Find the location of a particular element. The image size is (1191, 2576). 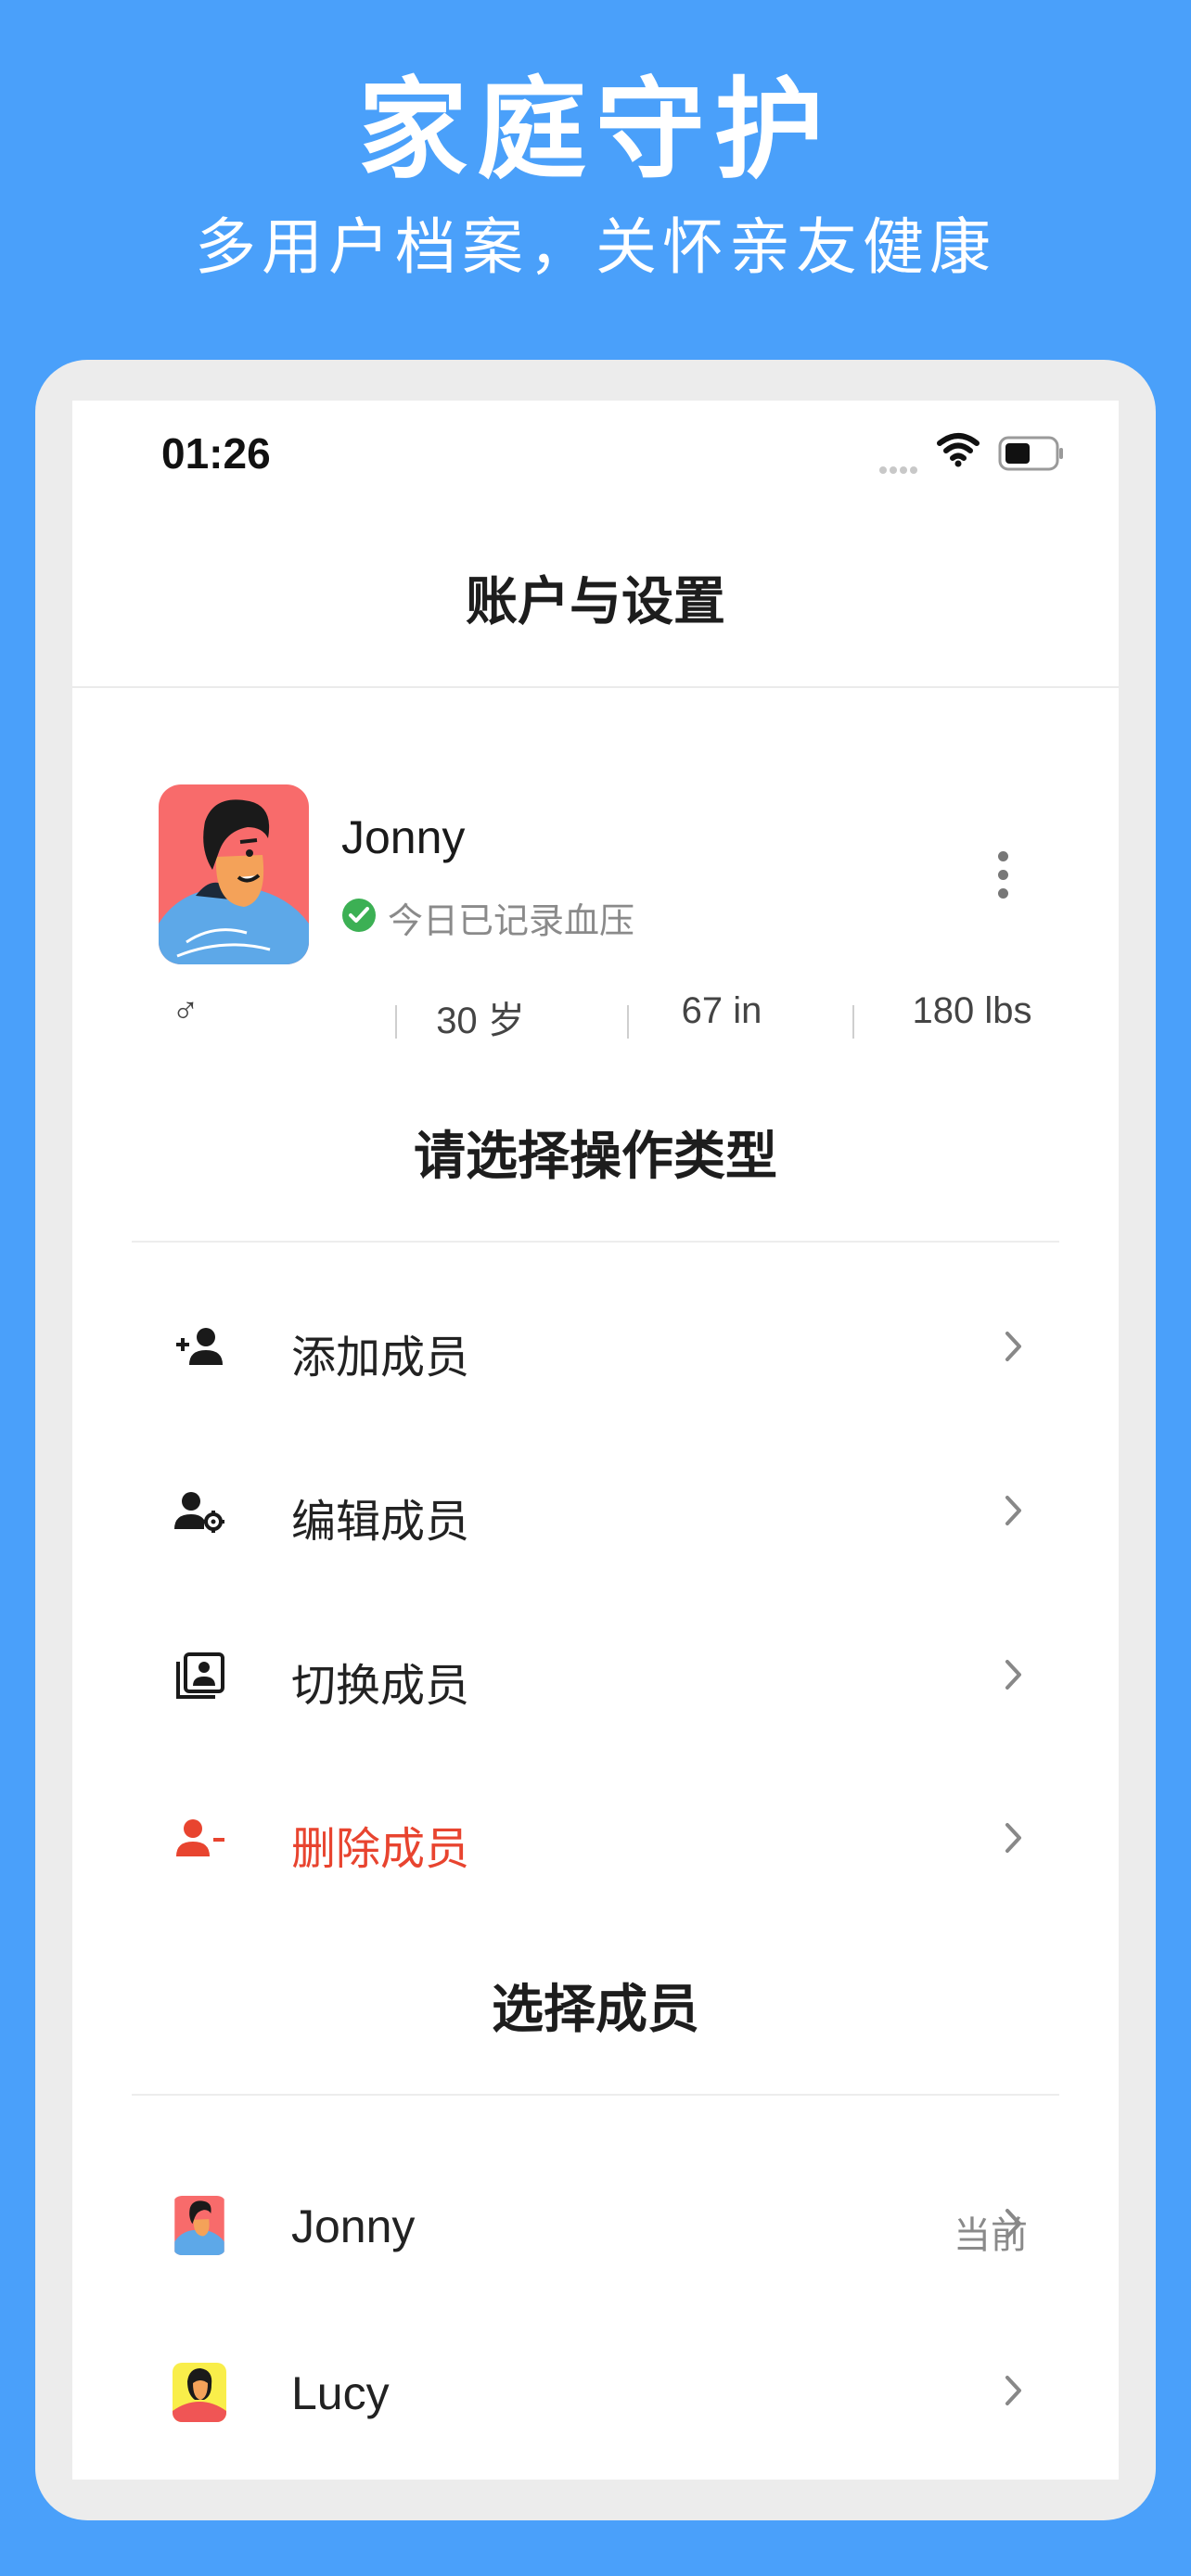

gender-stat: ♂ is located at coordinates (185, 1010).